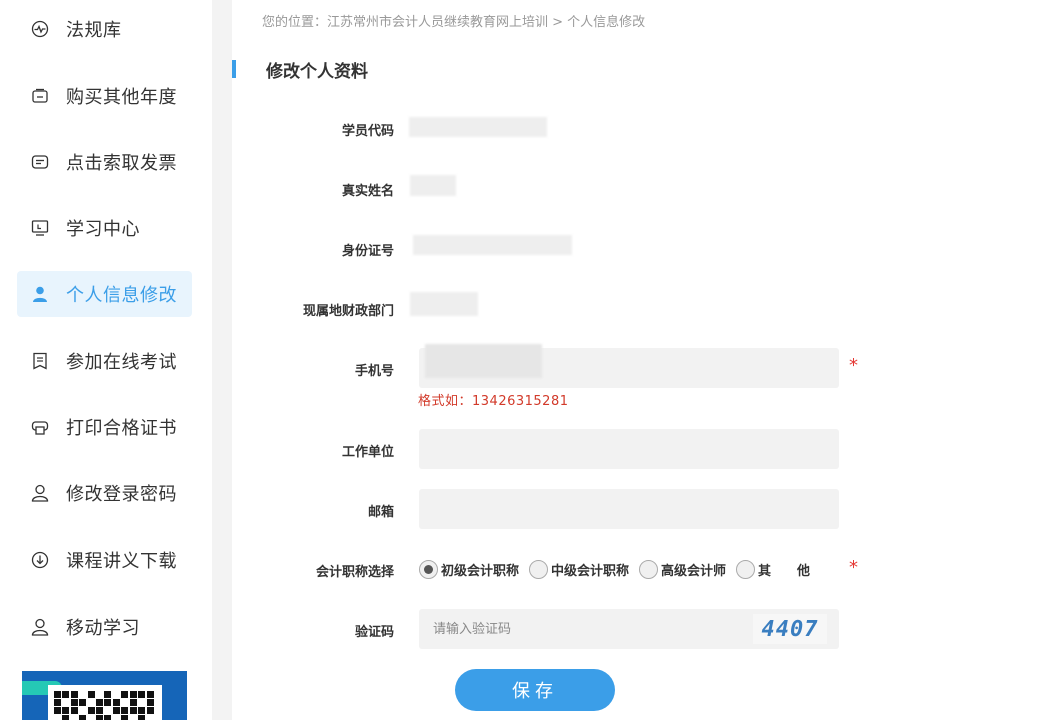  What do you see at coordinates (40, 96) in the screenshot?
I see `wallet-icon` at bounding box center [40, 96].